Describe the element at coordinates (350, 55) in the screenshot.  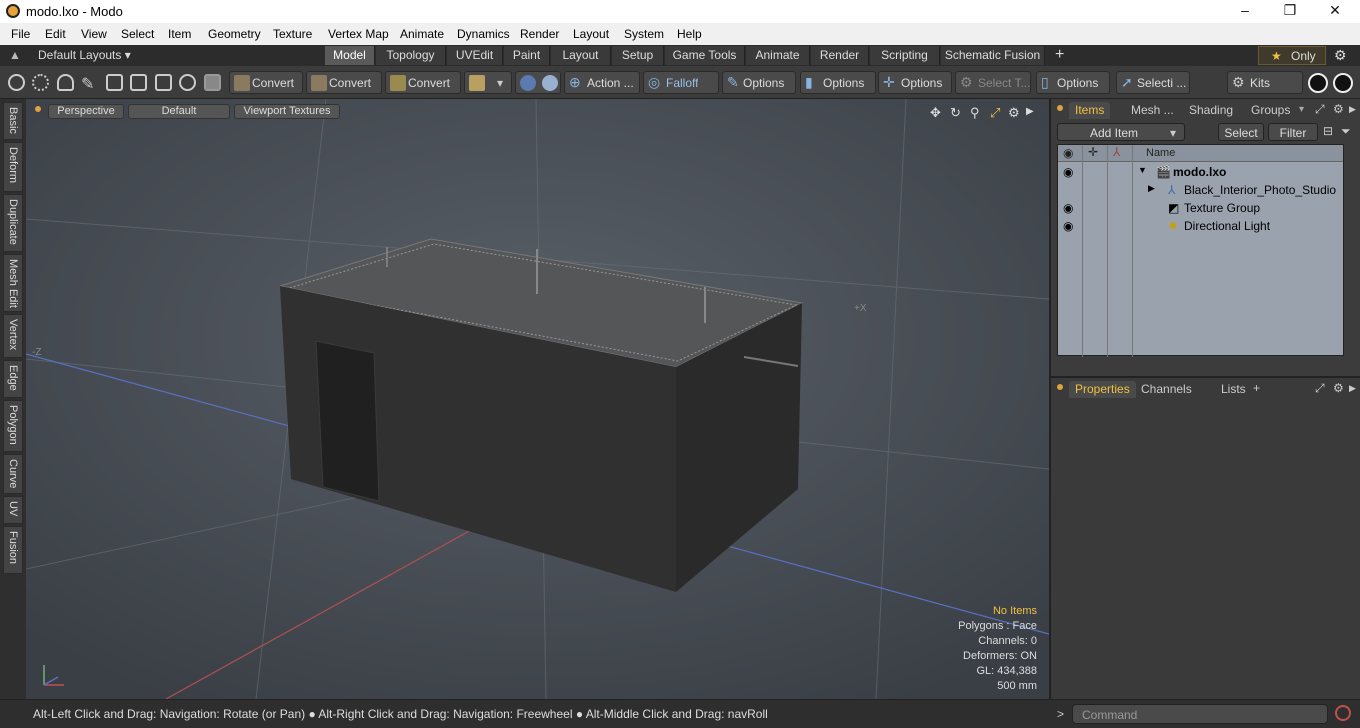
I see `tab-model: Model` at that location.